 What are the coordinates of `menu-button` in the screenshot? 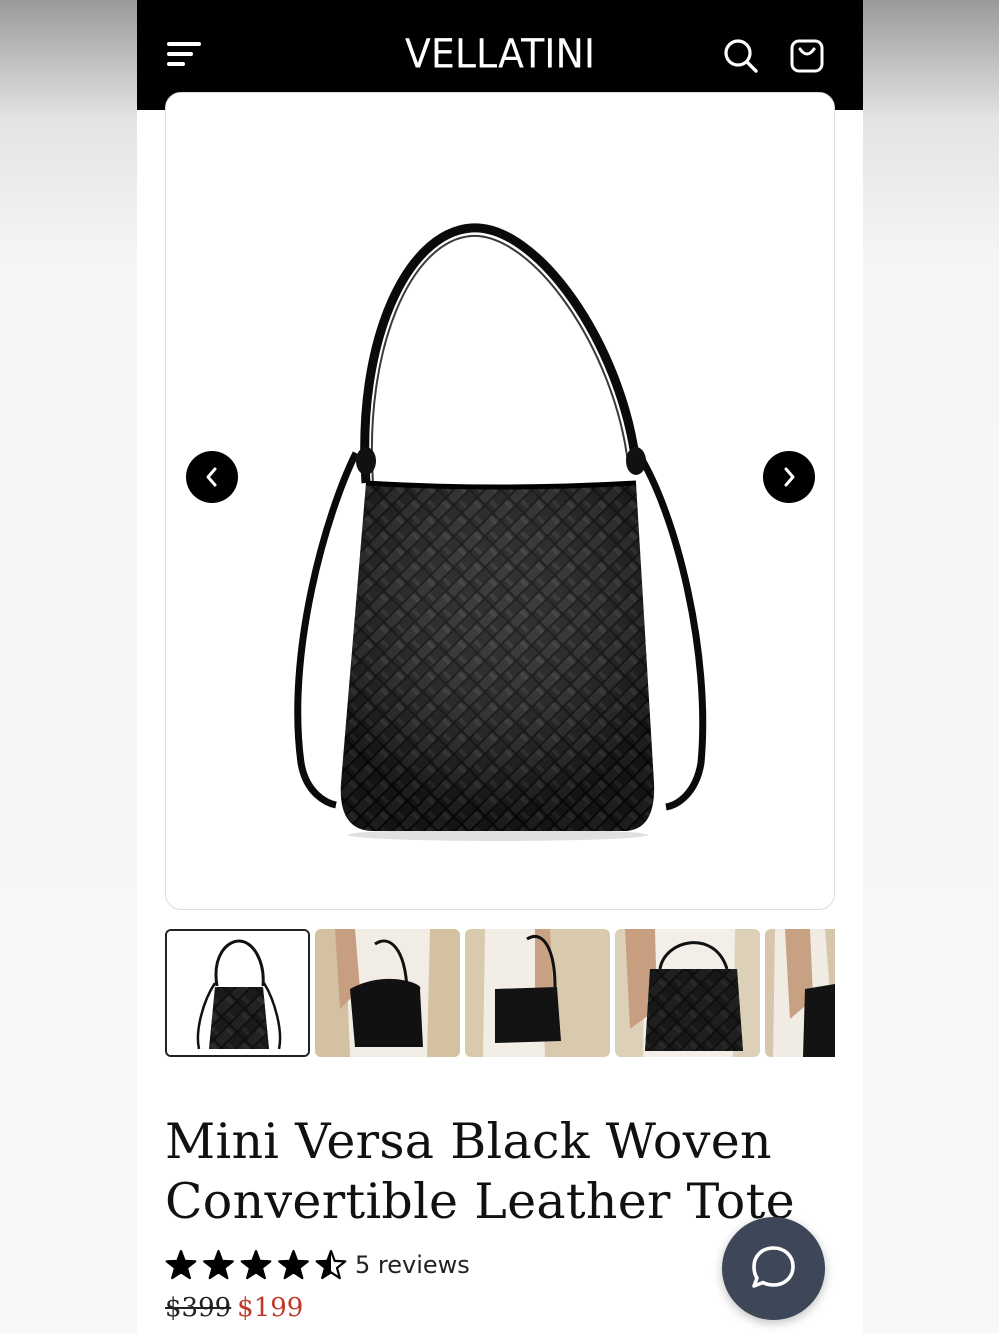 It's located at (183, 54).